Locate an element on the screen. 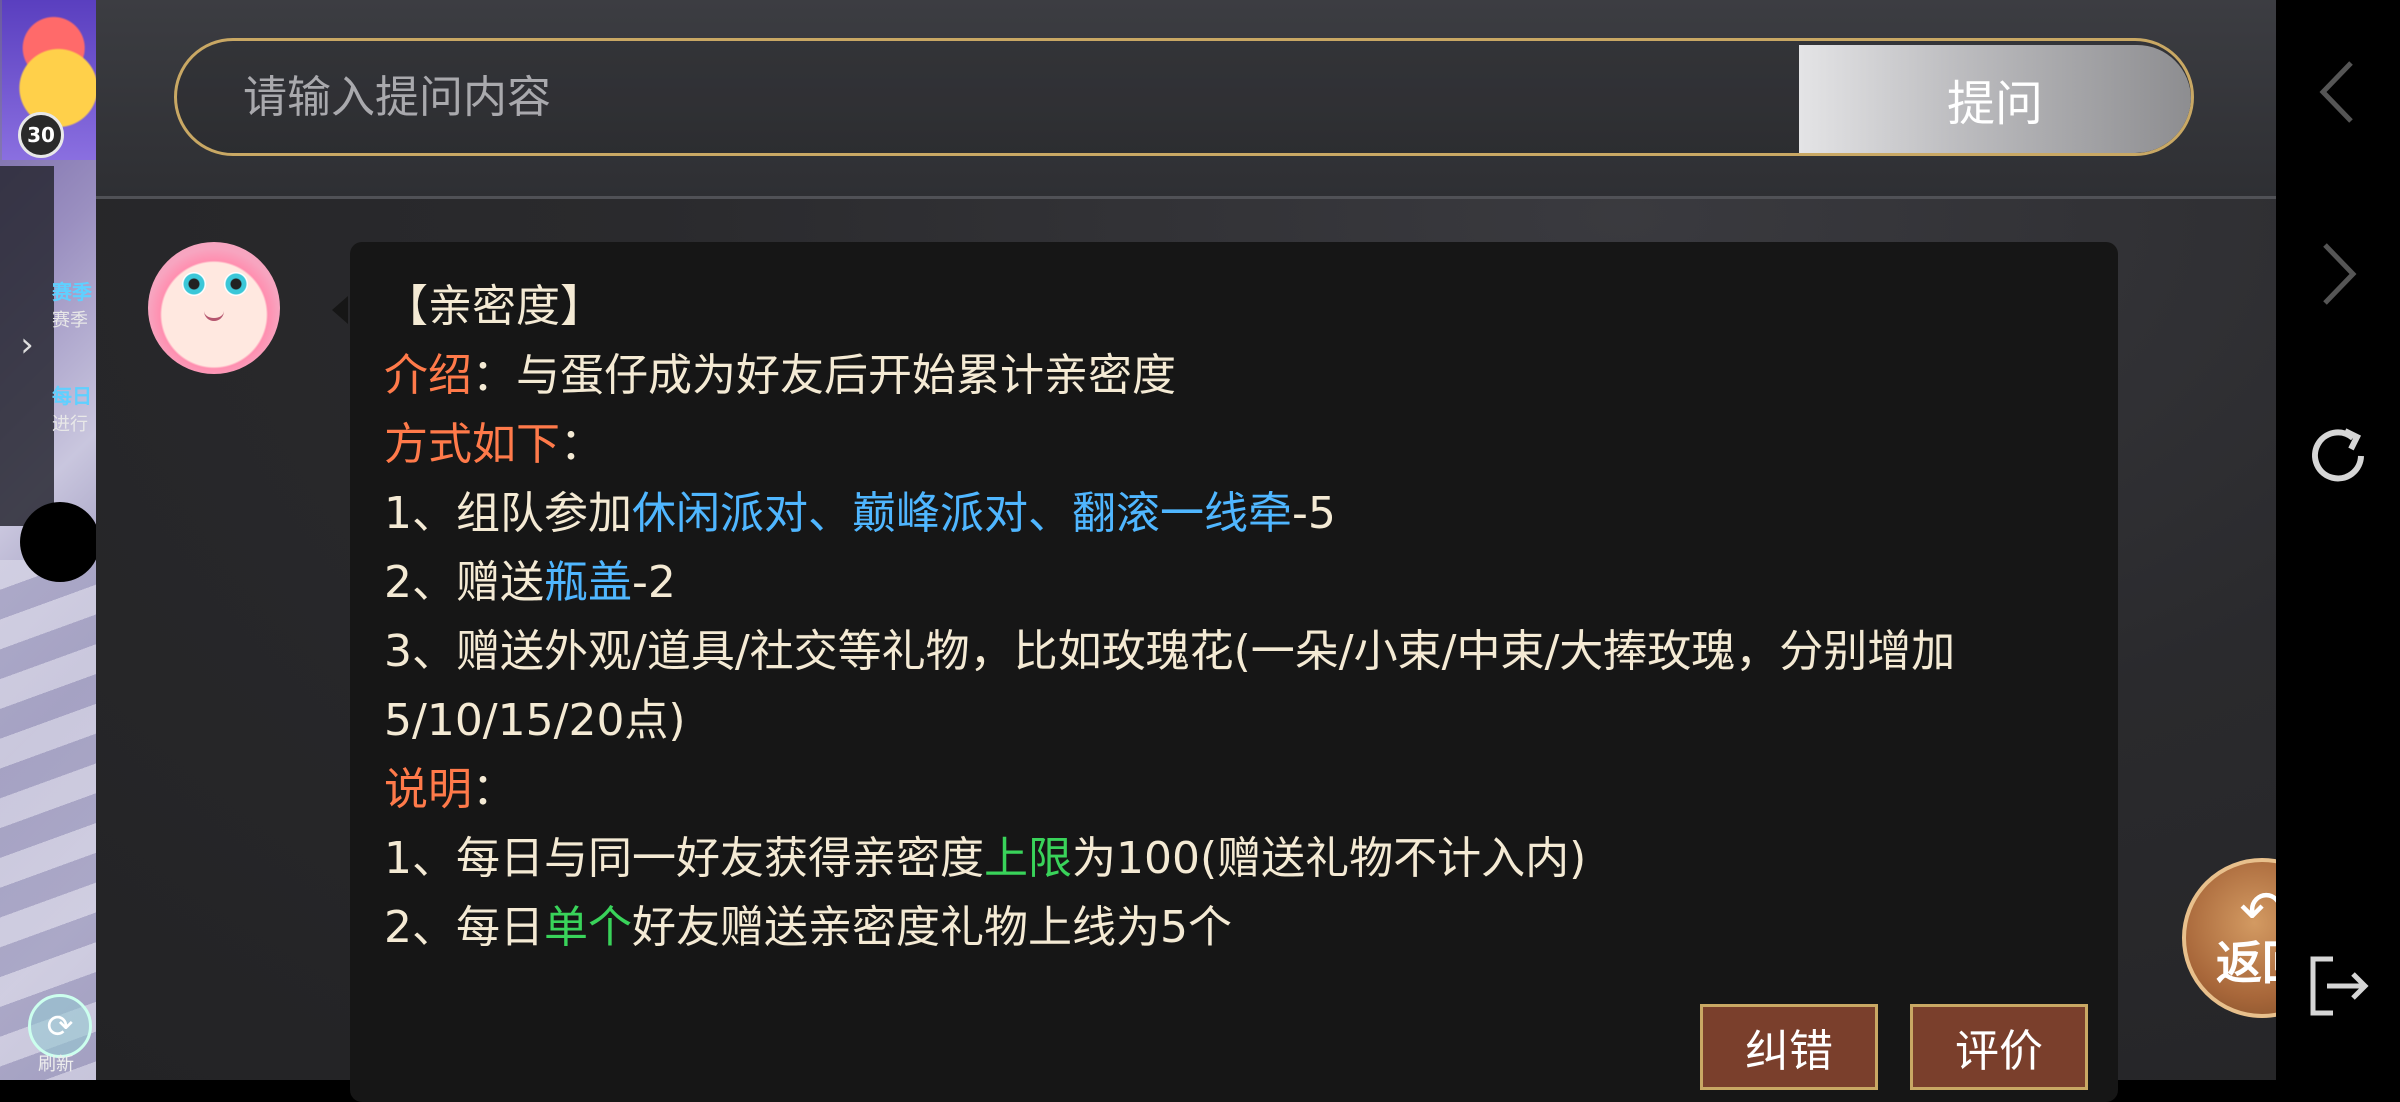 This screenshot has width=2400, height=1102. refresh-label: 刷新 is located at coordinates (56, 1064).